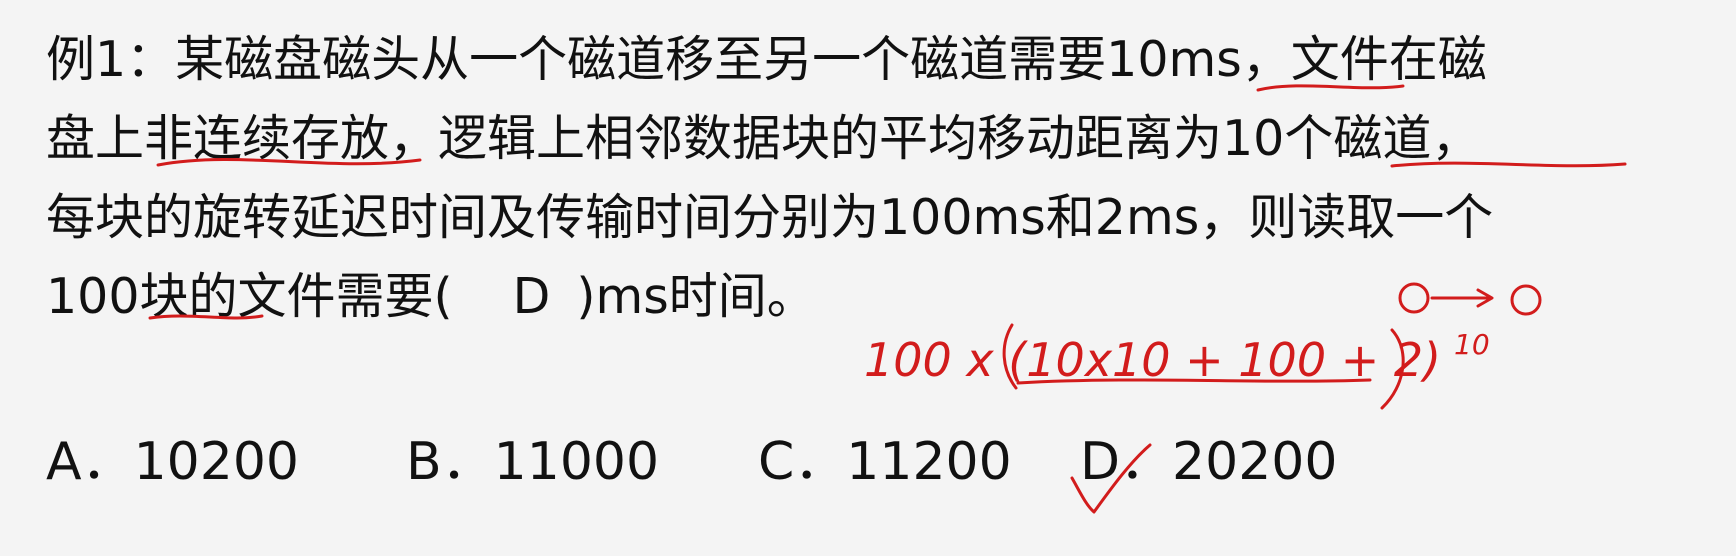  What do you see at coordinates (1472, 344) in the screenshot?
I see `step-count: 10` at bounding box center [1472, 344].